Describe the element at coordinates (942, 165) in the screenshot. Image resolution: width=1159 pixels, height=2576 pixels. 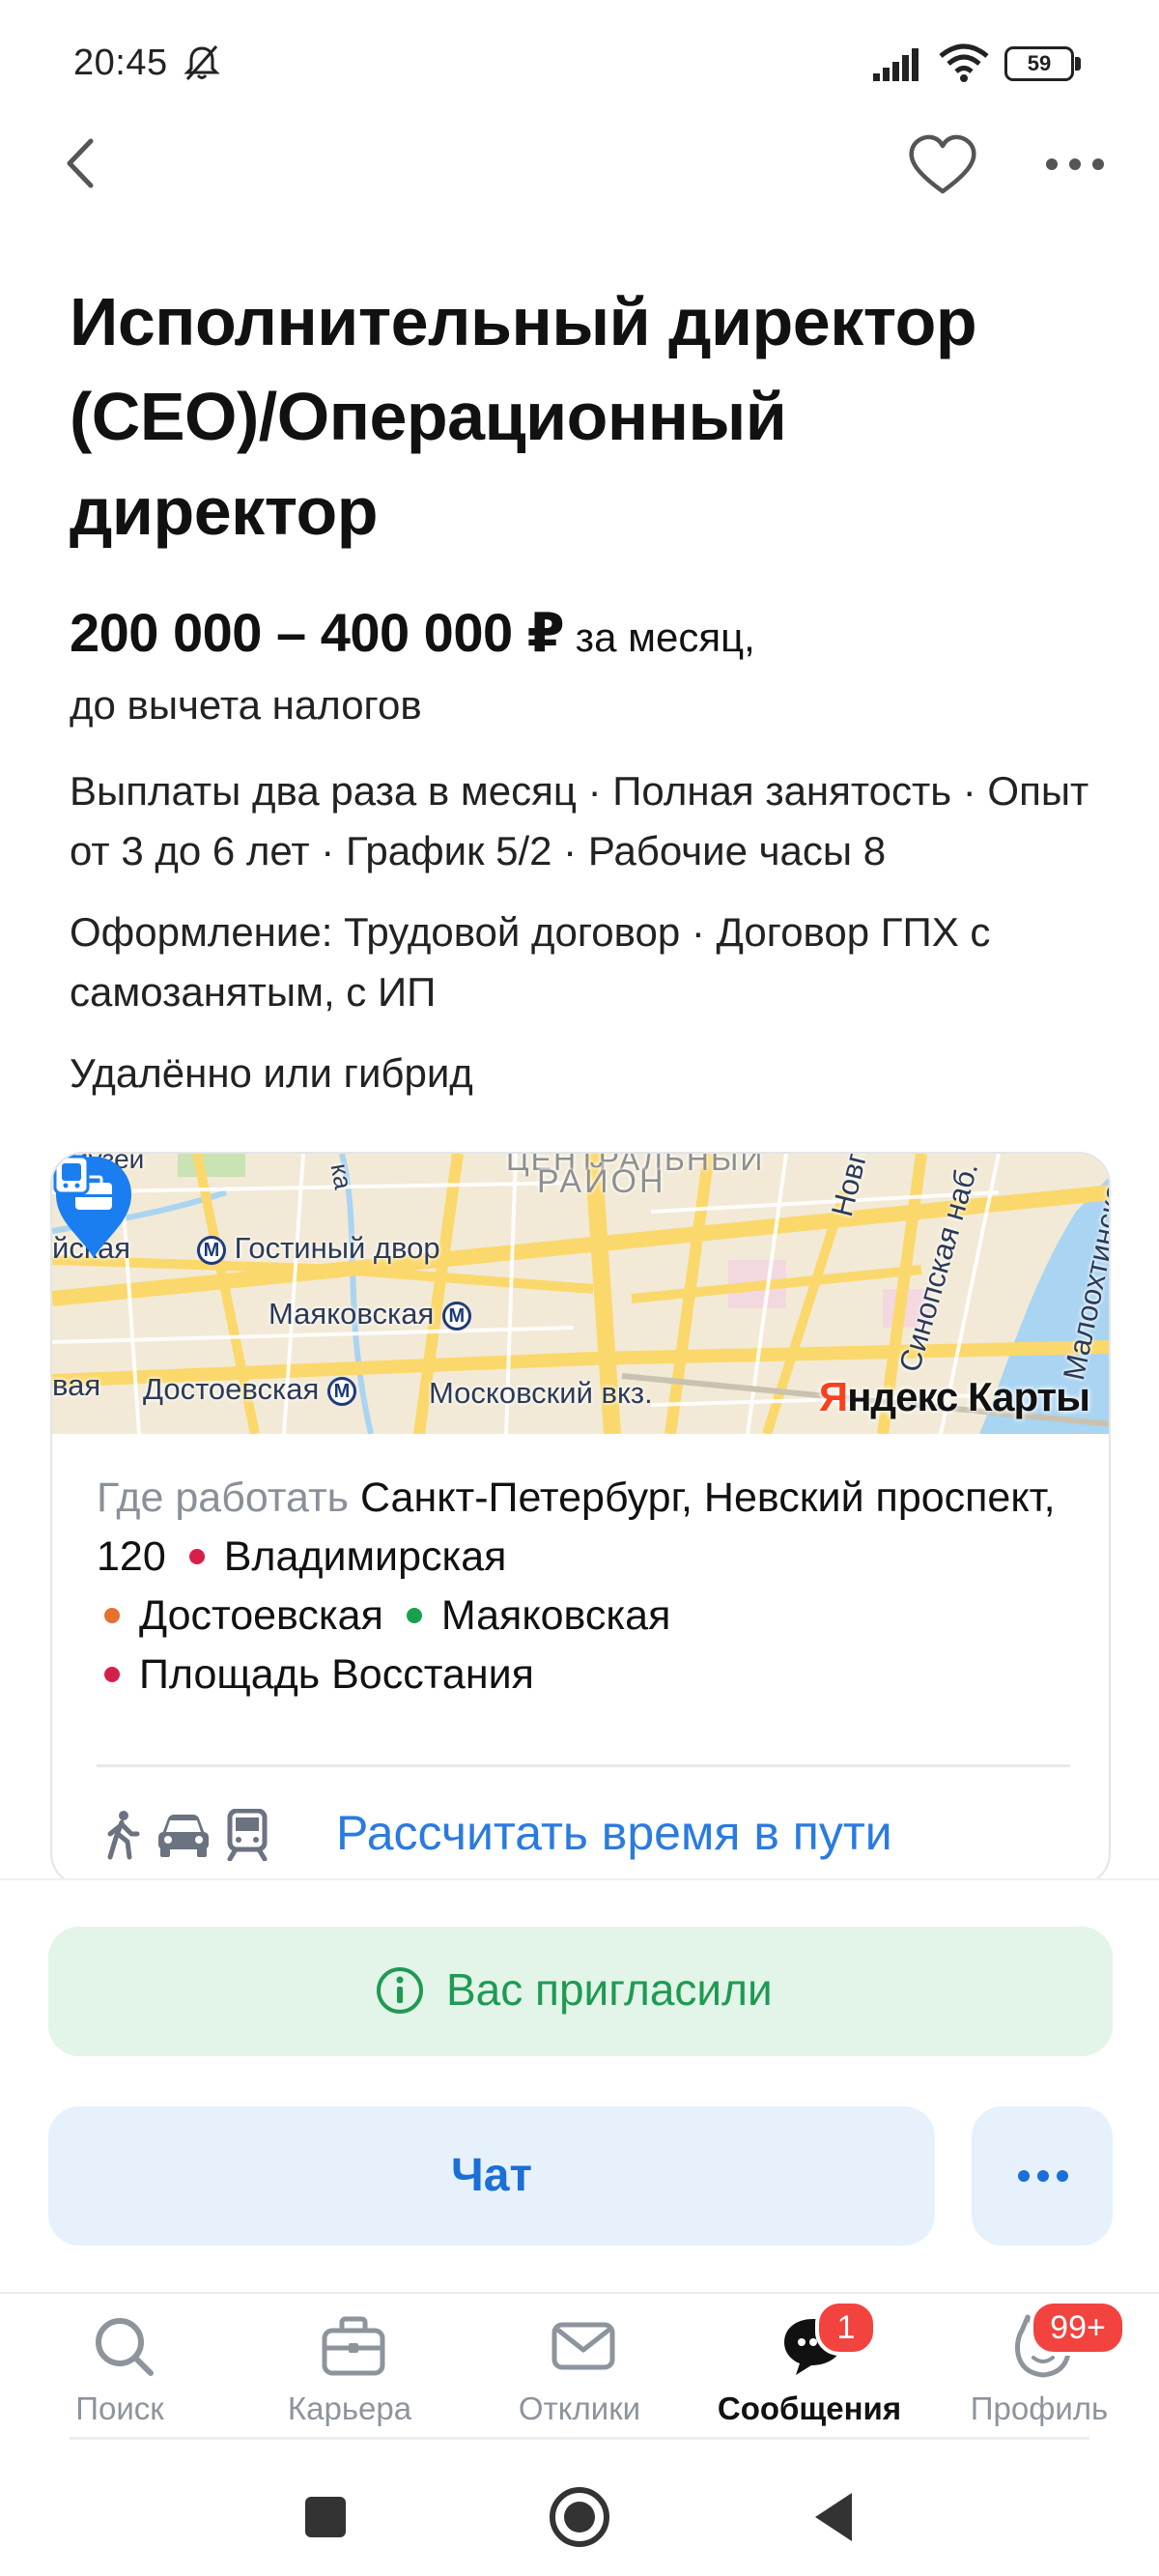
I see `heart-icon` at that location.